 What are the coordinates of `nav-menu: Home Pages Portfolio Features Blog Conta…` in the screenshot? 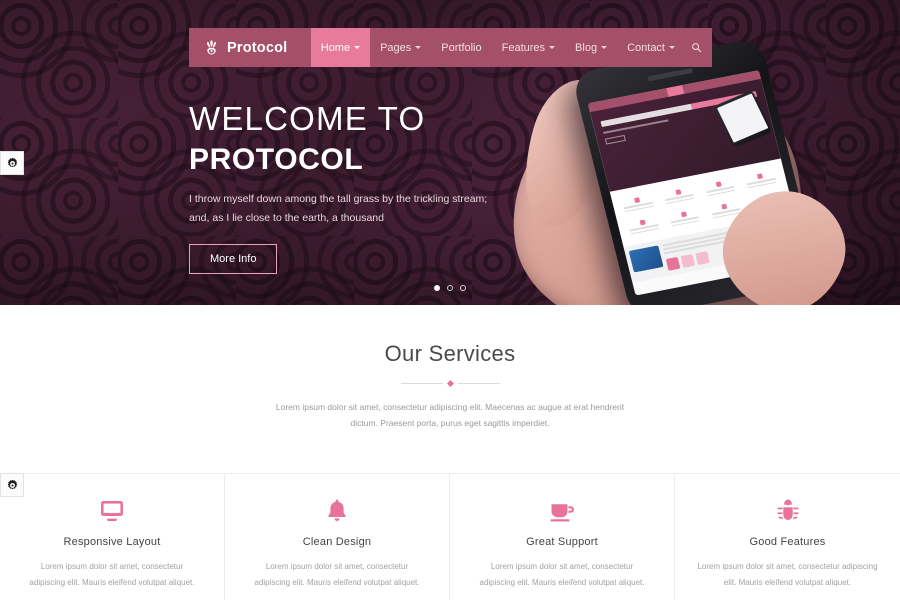 It's located at (511, 47).